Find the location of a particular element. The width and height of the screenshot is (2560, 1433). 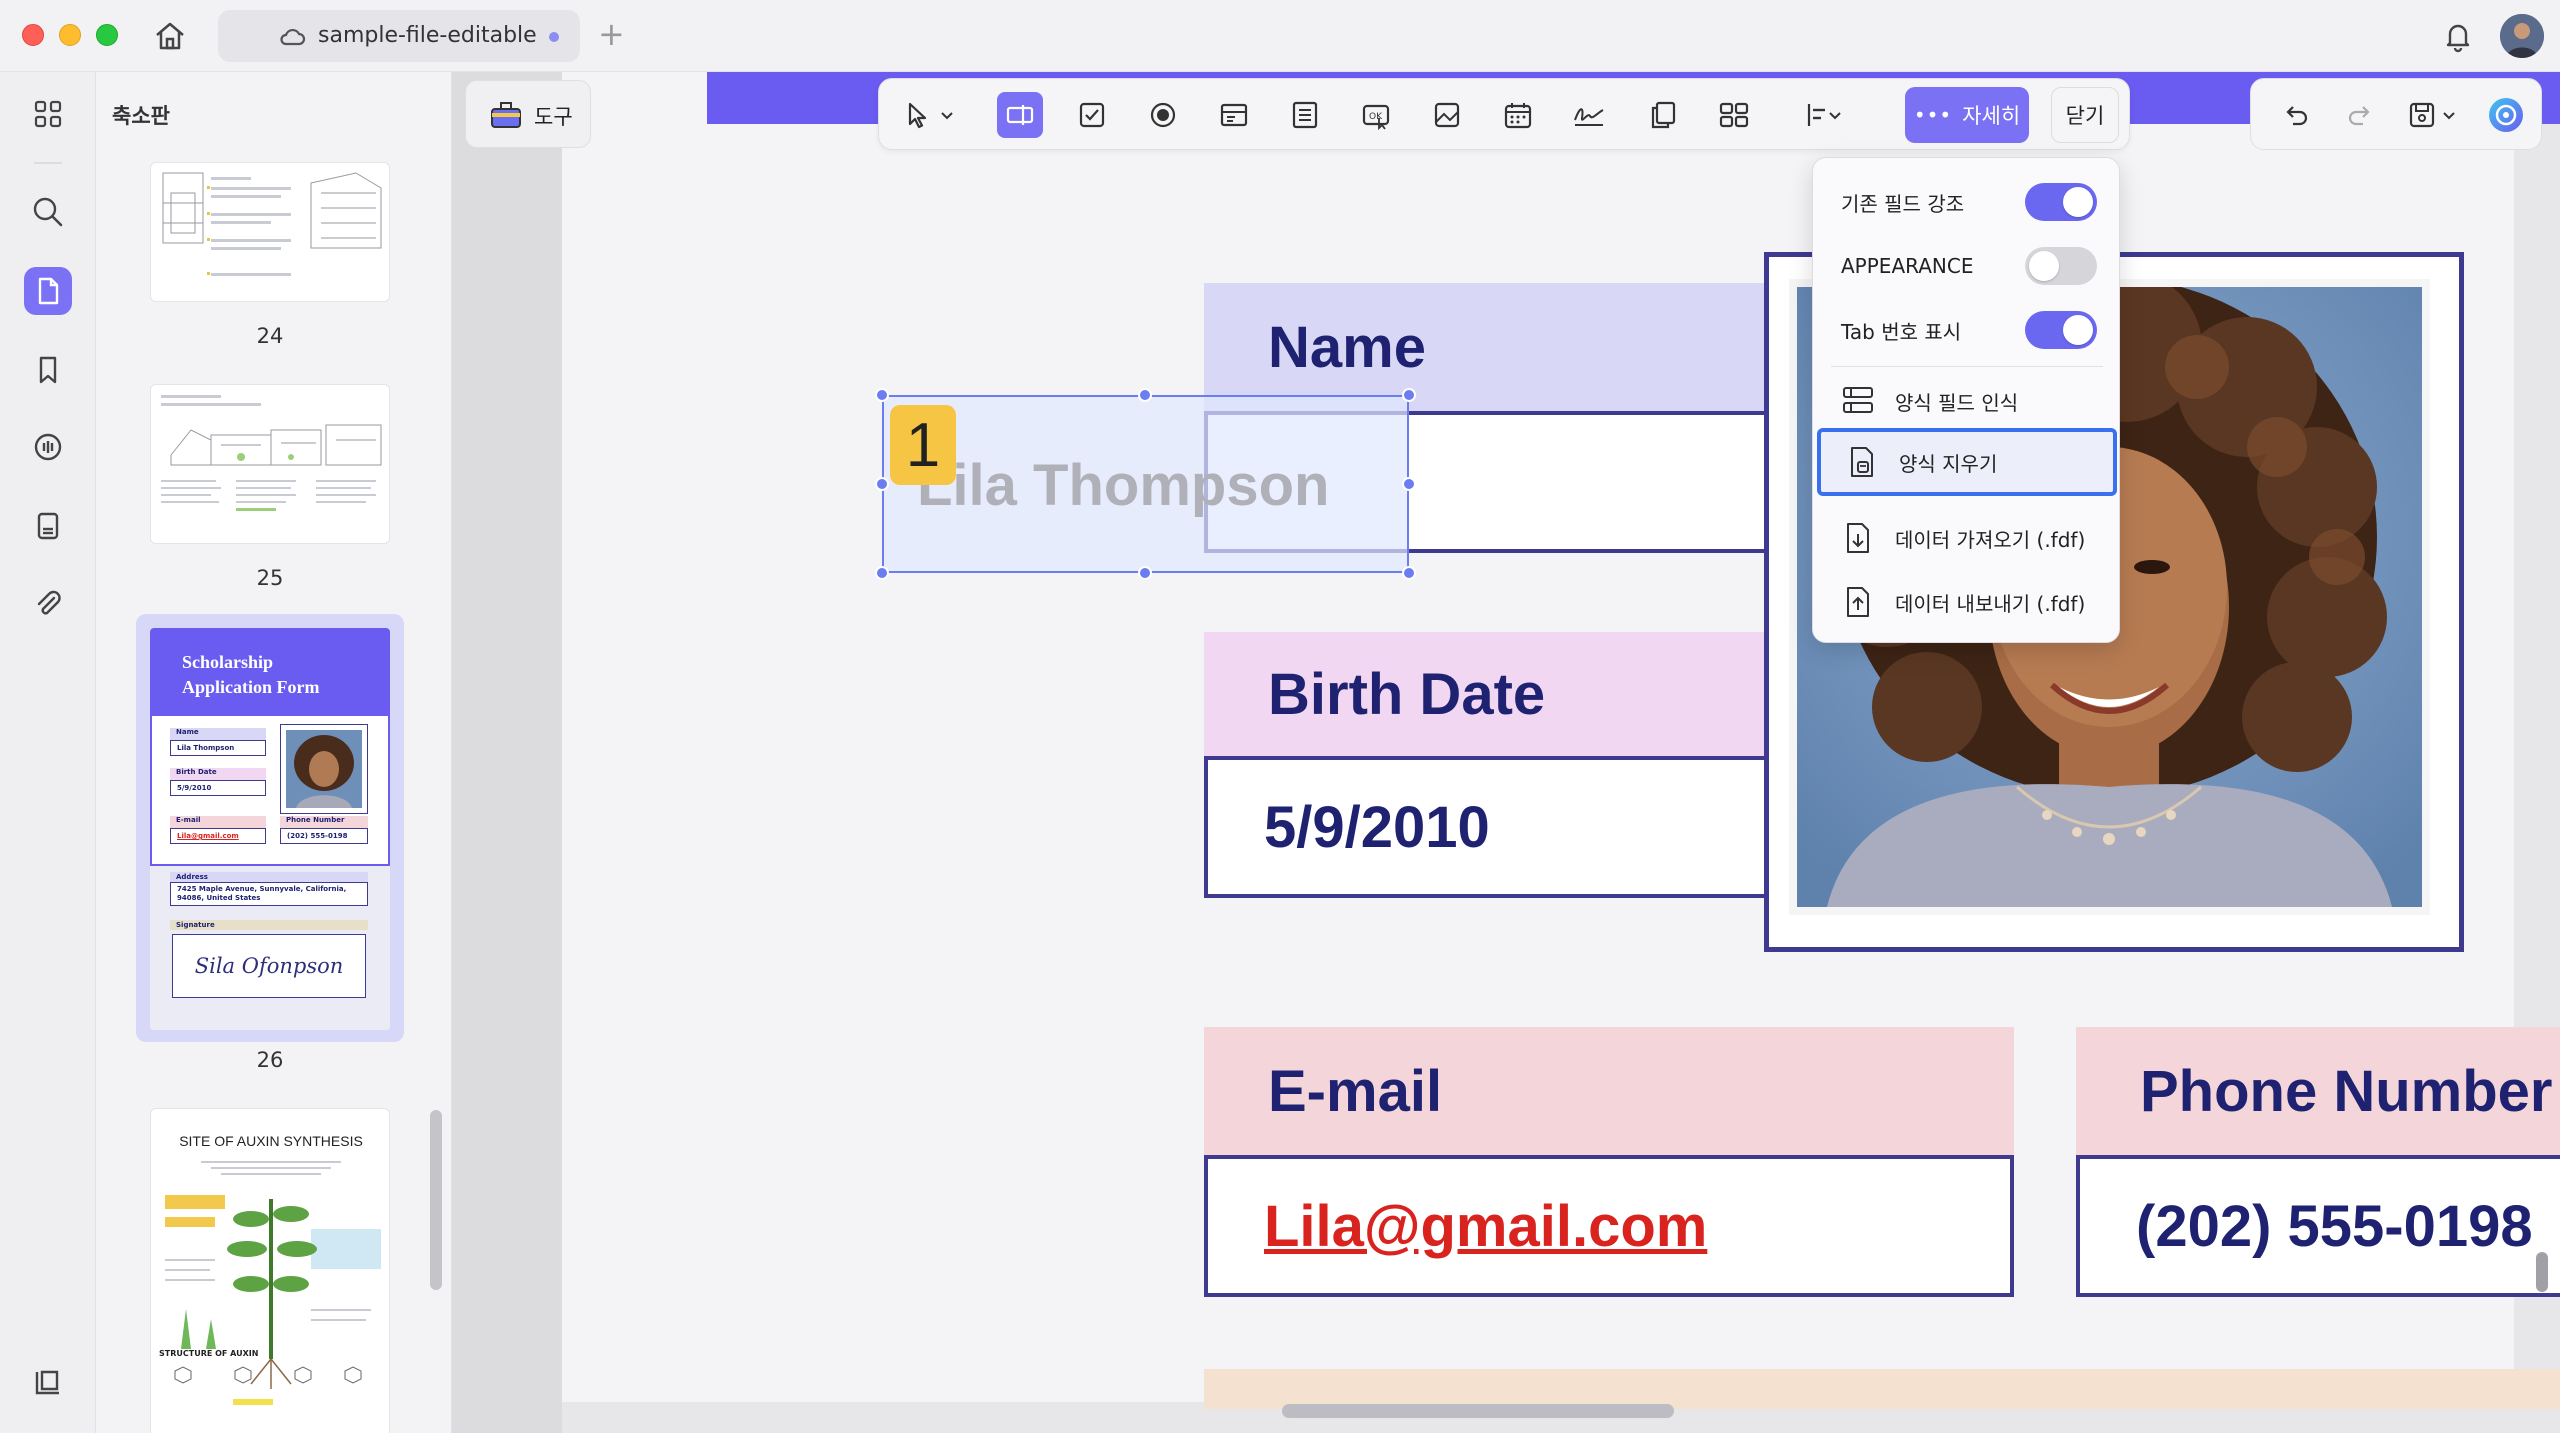

comment-icon is located at coordinates (48, 448).